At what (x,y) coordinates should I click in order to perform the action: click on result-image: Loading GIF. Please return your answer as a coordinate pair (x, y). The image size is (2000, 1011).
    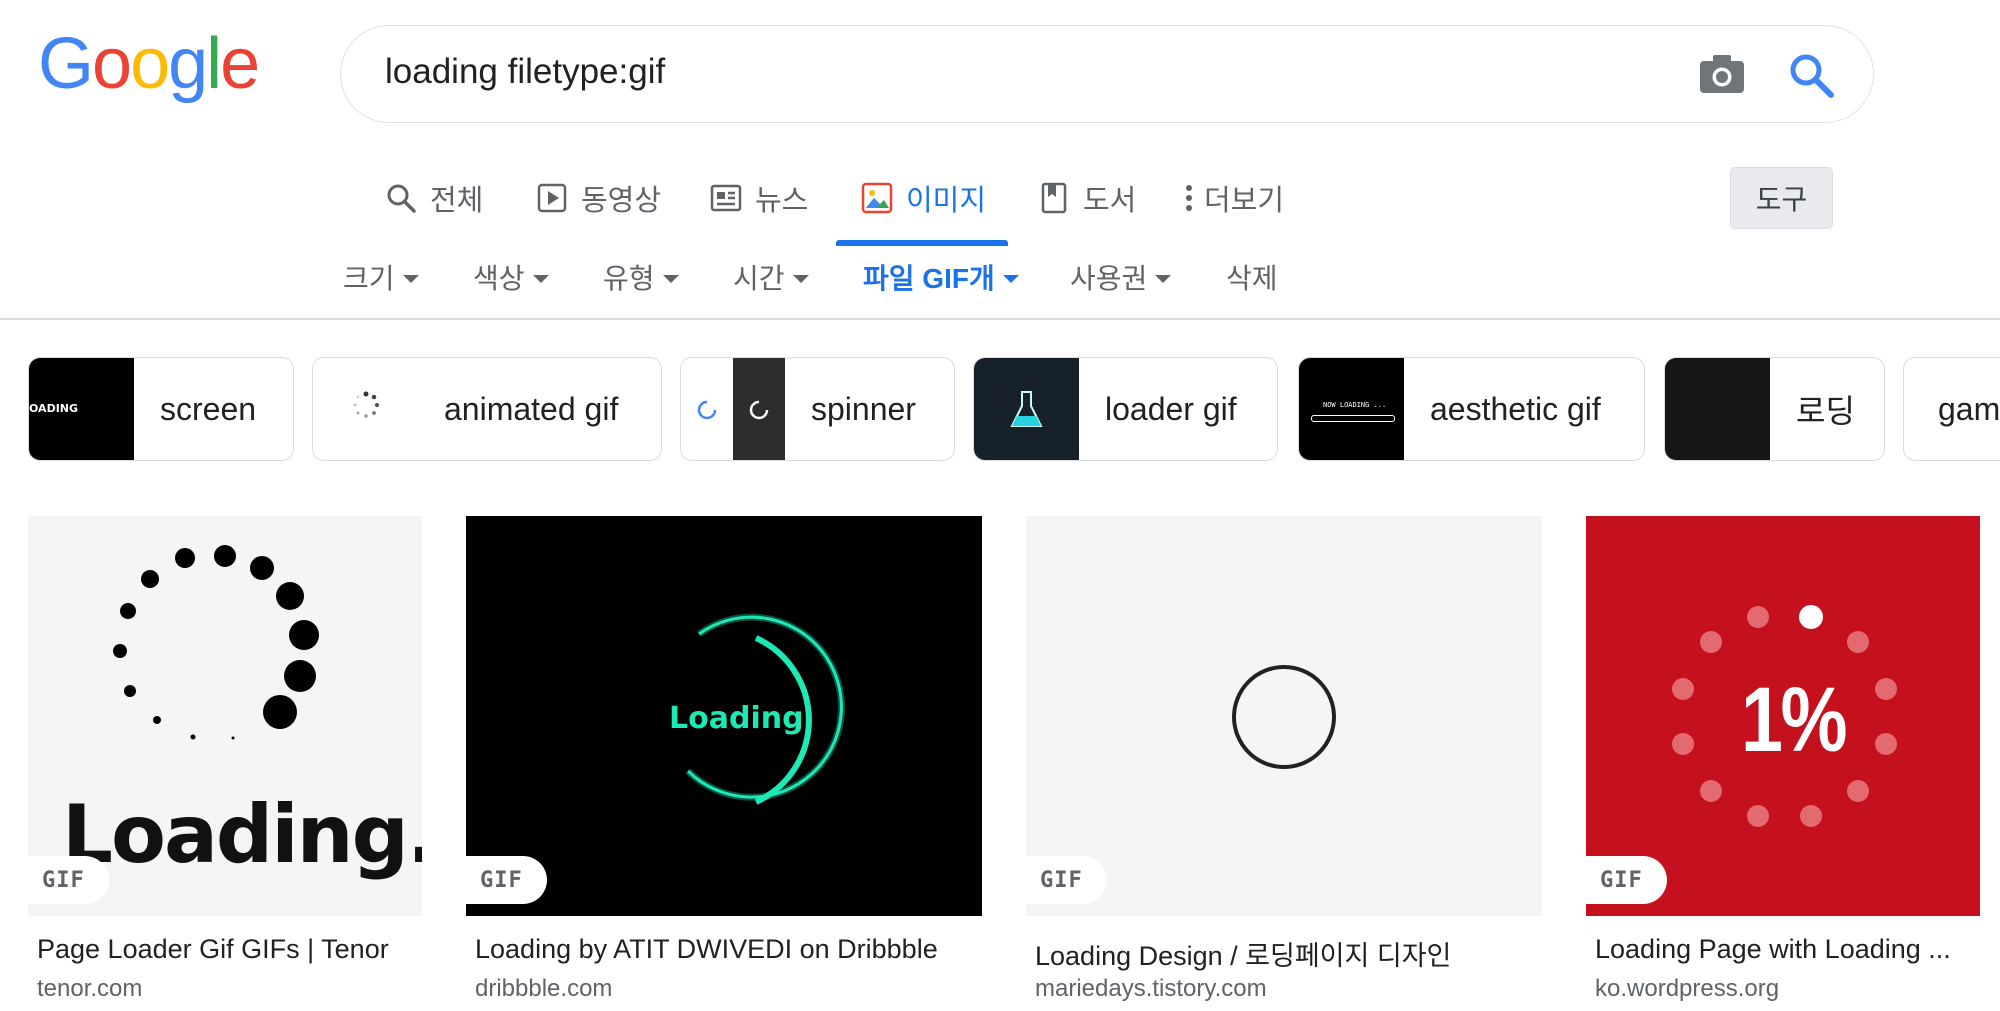
    Looking at the image, I should click on (724, 716).